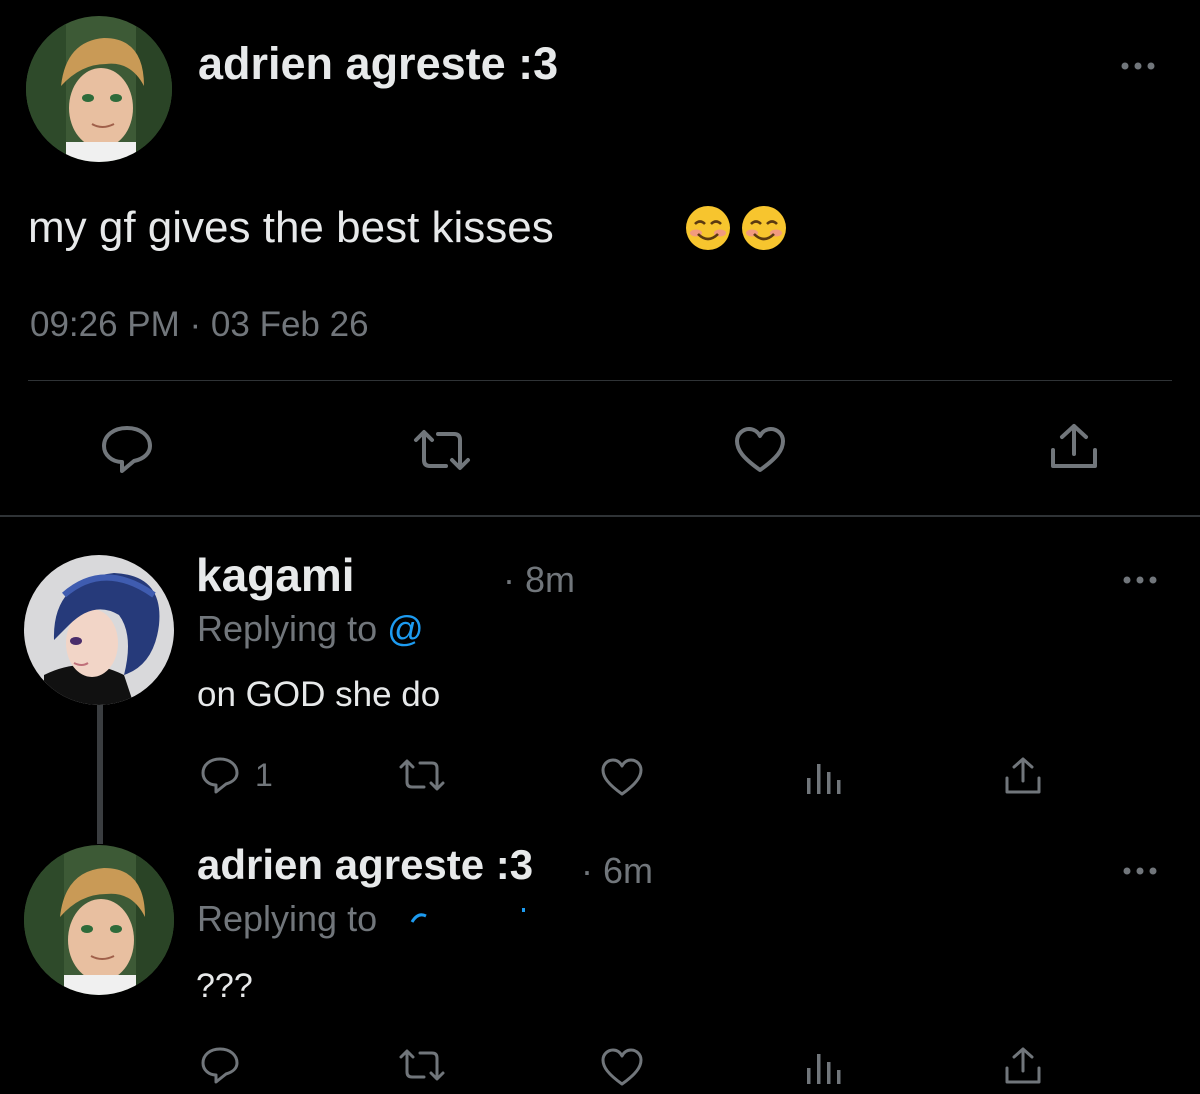 This screenshot has width=1200, height=1094. What do you see at coordinates (1141, 873) in the screenshot?
I see `reply2-more-icon` at bounding box center [1141, 873].